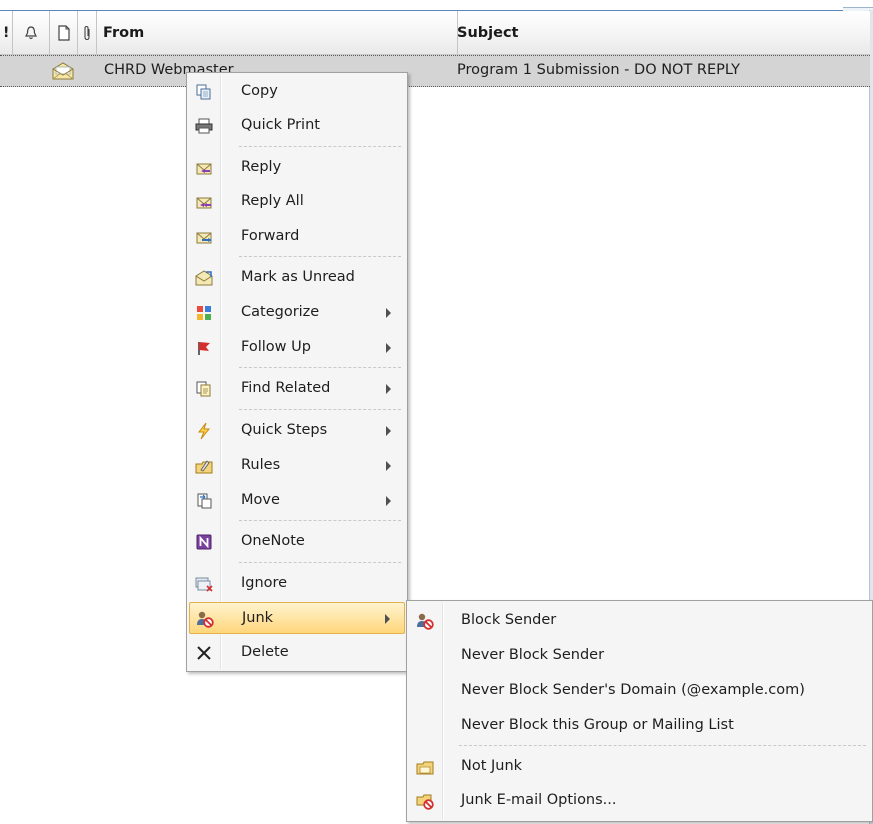  What do you see at coordinates (488, 32) in the screenshot?
I see `column-subject-label: Subject` at bounding box center [488, 32].